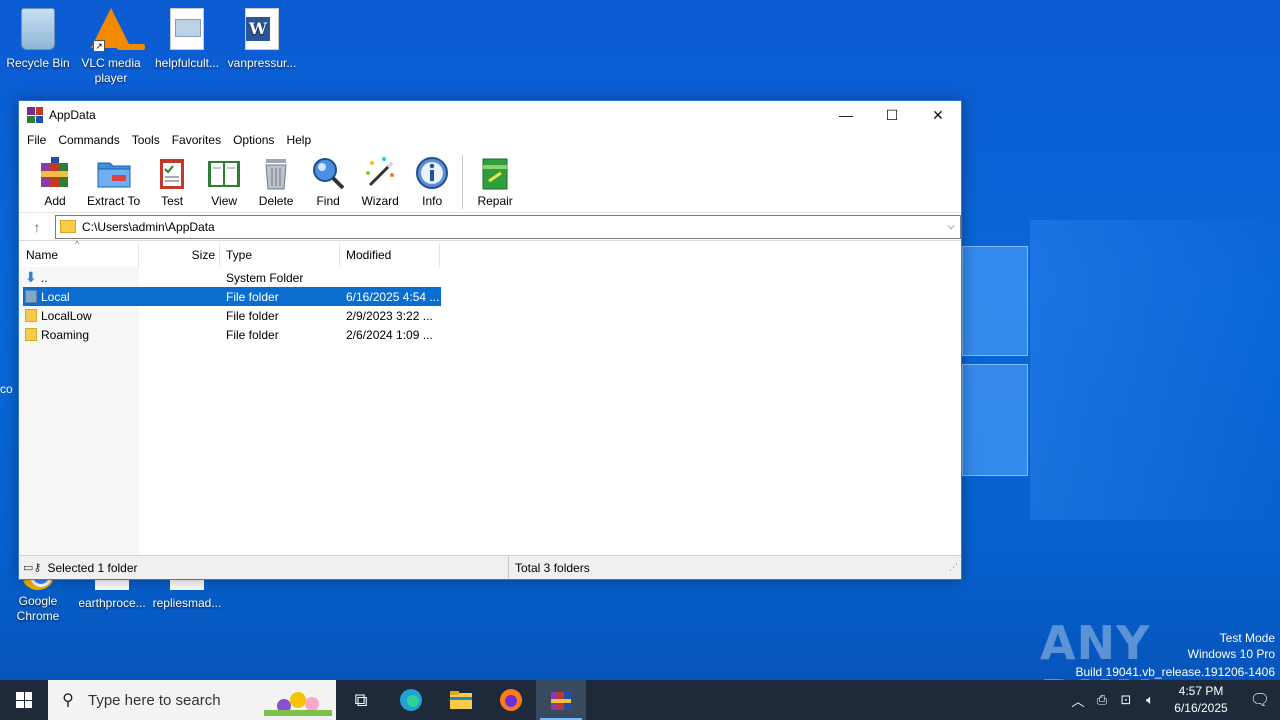 The image size is (1280, 720). What do you see at coordinates (495, 174) in the screenshot?
I see `repair-kit-icon` at bounding box center [495, 174].